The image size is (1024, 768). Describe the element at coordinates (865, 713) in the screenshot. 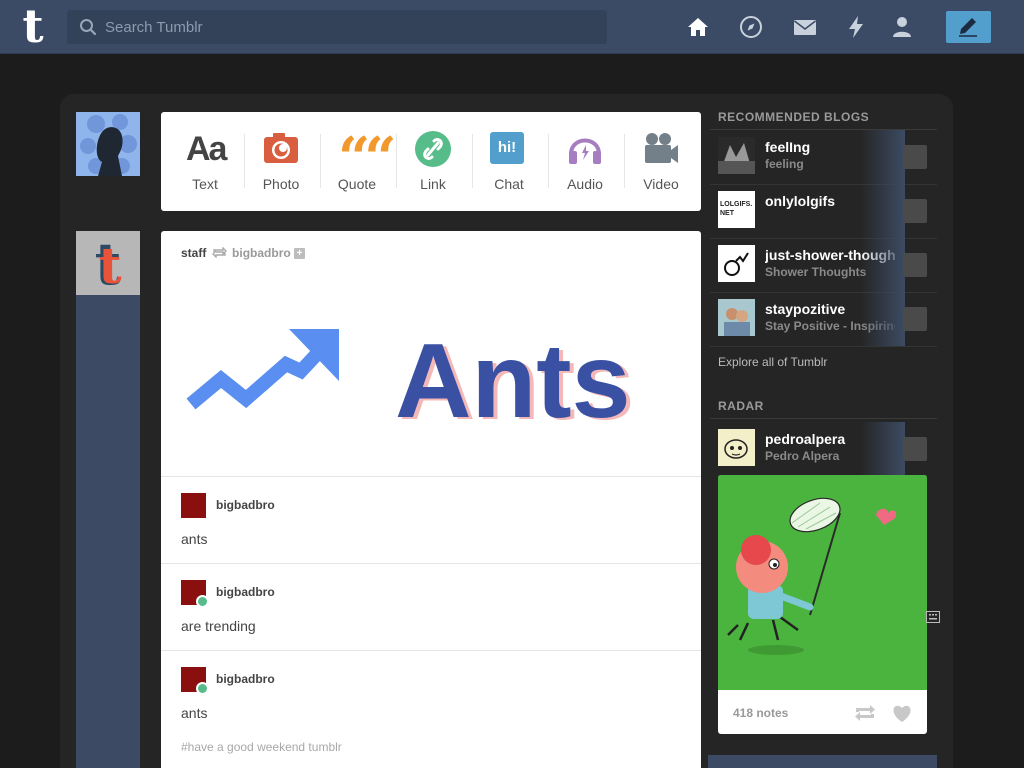

I see `reblog-icon` at that location.